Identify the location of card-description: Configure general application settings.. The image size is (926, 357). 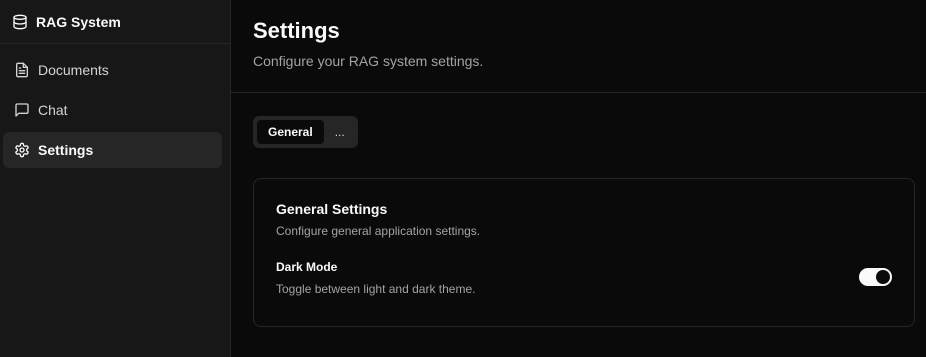
(378, 231).